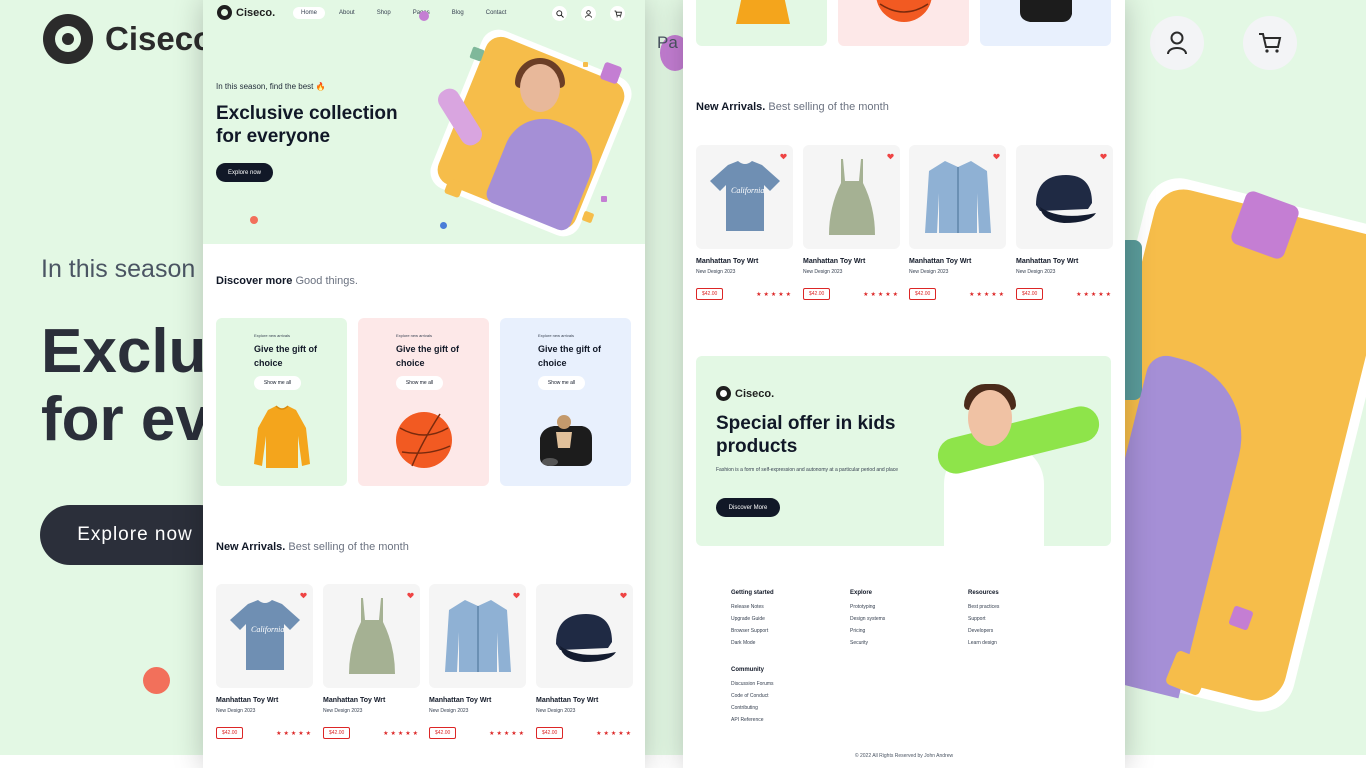 This screenshot has height=768, width=1366. What do you see at coordinates (251, 547) in the screenshot?
I see `new-arrivals-heading-main: New Arrivals.` at bounding box center [251, 547].